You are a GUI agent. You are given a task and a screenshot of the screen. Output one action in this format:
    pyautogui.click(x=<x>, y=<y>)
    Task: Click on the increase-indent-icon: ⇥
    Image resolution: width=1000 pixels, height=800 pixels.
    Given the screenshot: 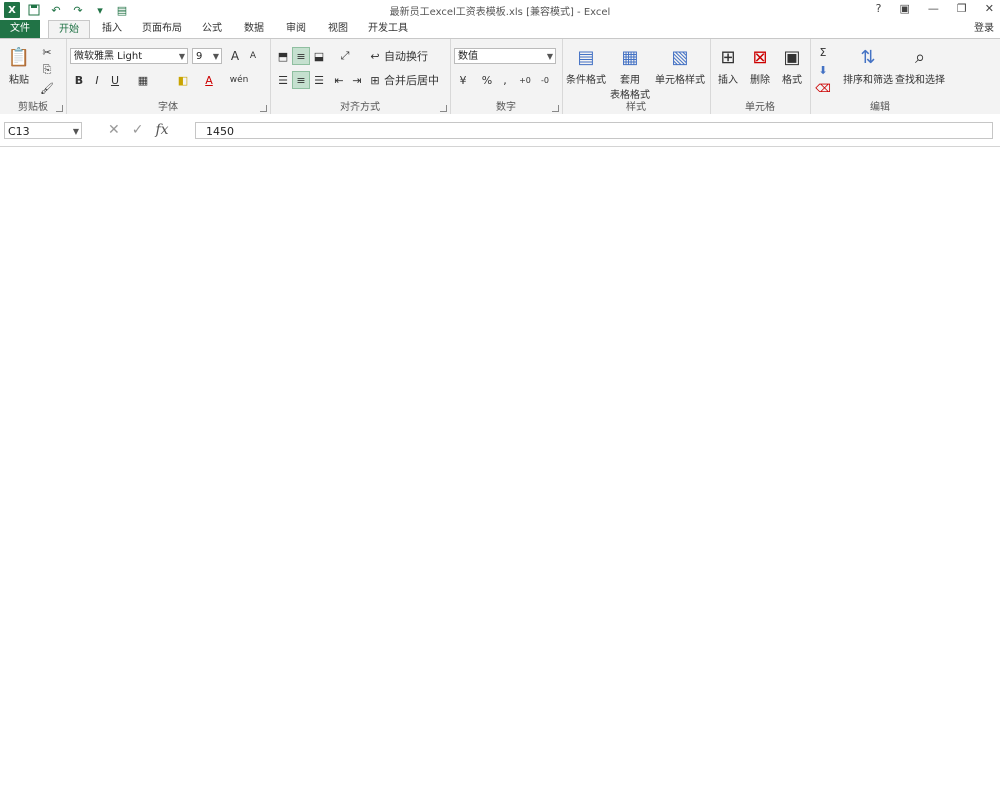 What is the action you would take?
    pyautogui.click(x=357, y=80)
    